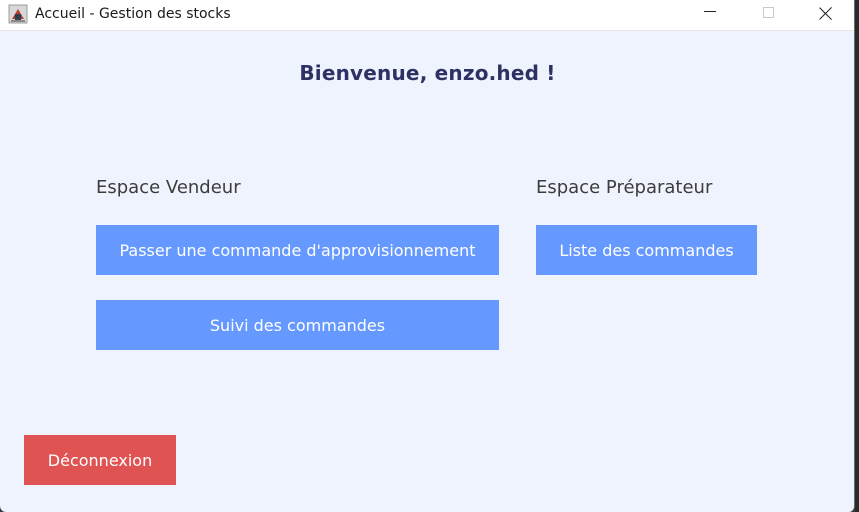 Image resolution: width=859 pixels, height=512 pixels. What do you see at coordinates (710, 11) in the screenshot?
I see `minimize-icon` at bounding box center [710, 11].